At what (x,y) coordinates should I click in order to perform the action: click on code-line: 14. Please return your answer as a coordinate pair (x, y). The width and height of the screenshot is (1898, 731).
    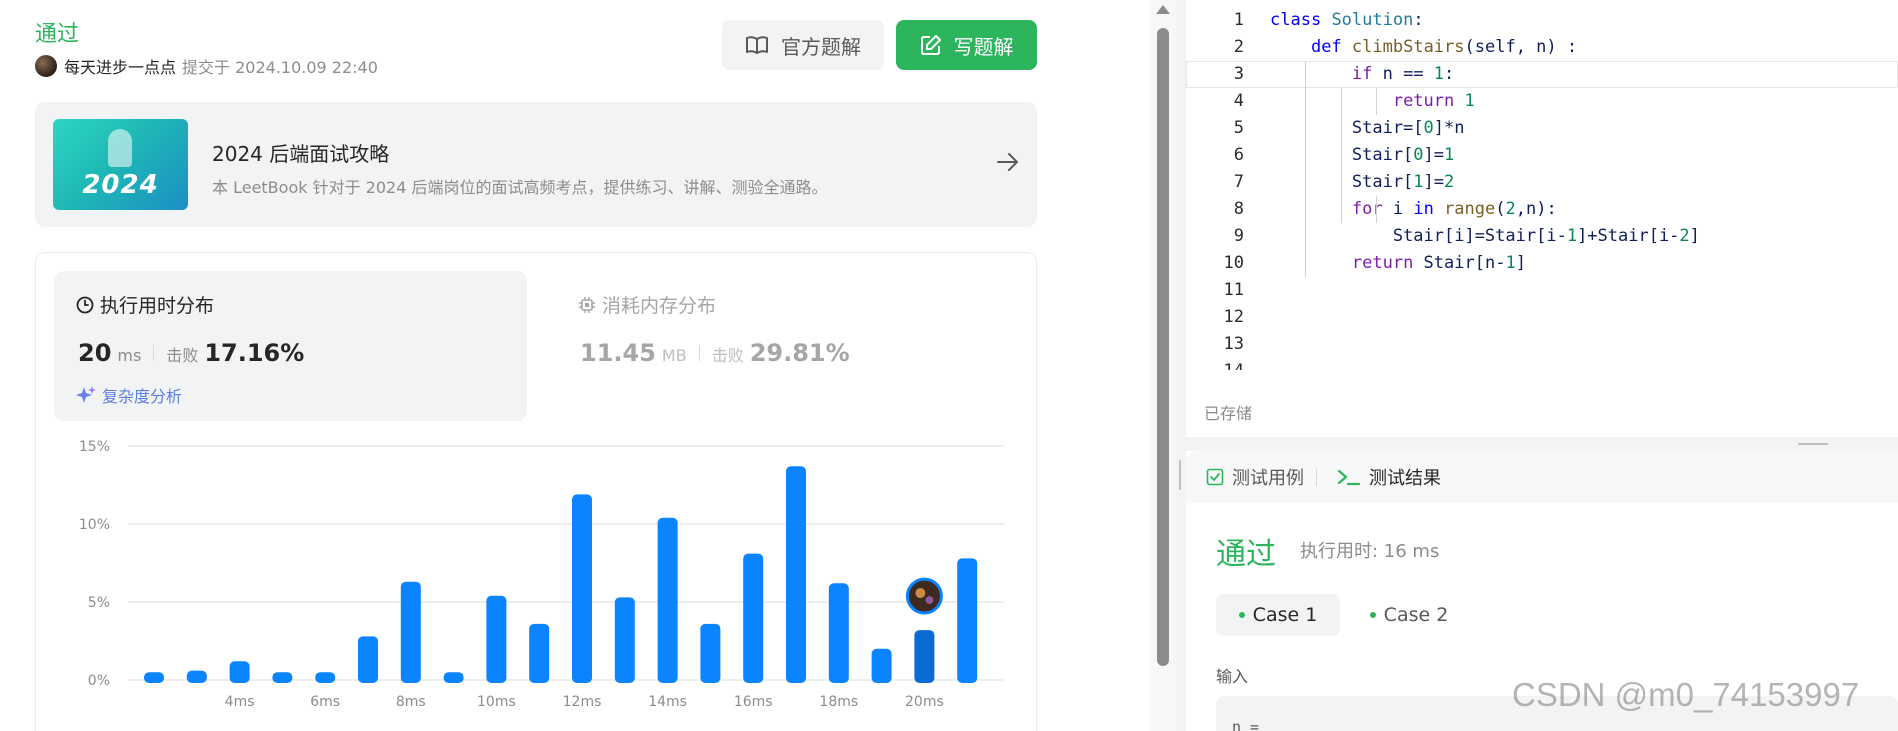
    Looking at the image, I should click on (1542, 364).